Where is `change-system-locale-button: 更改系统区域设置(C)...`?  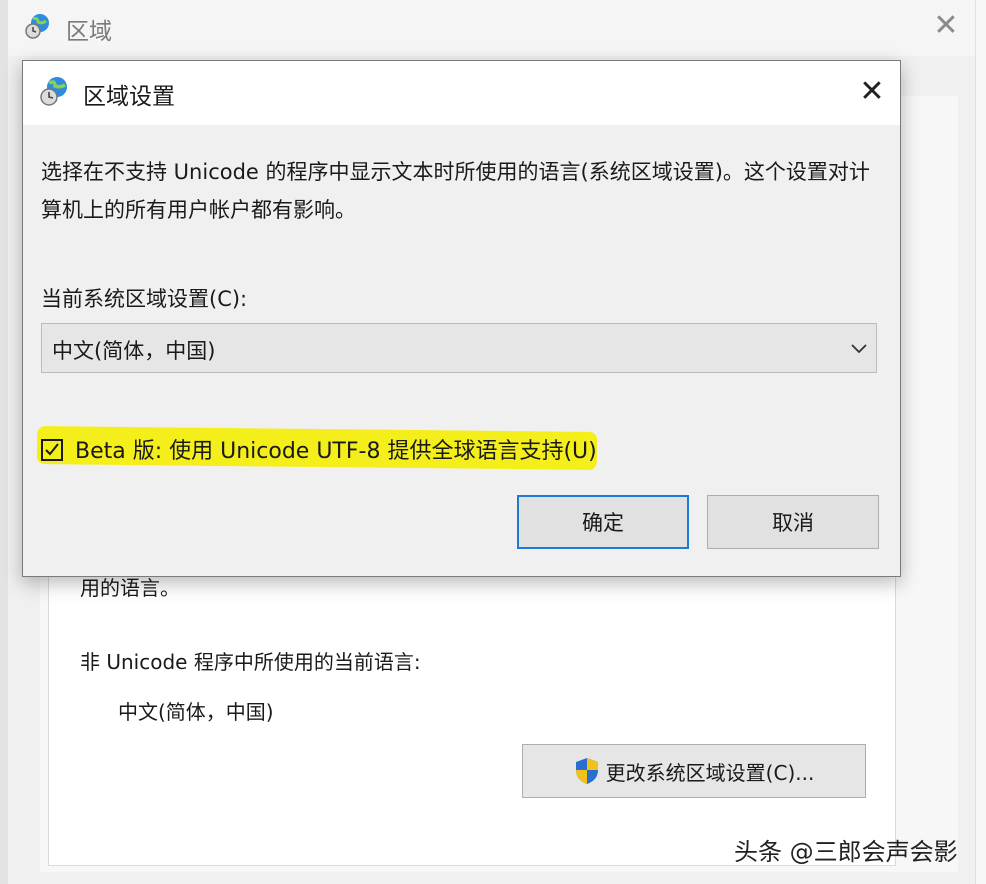
change-system-locale-button: 更改系统区域设置(C)... is located at coordinates (694, 771).